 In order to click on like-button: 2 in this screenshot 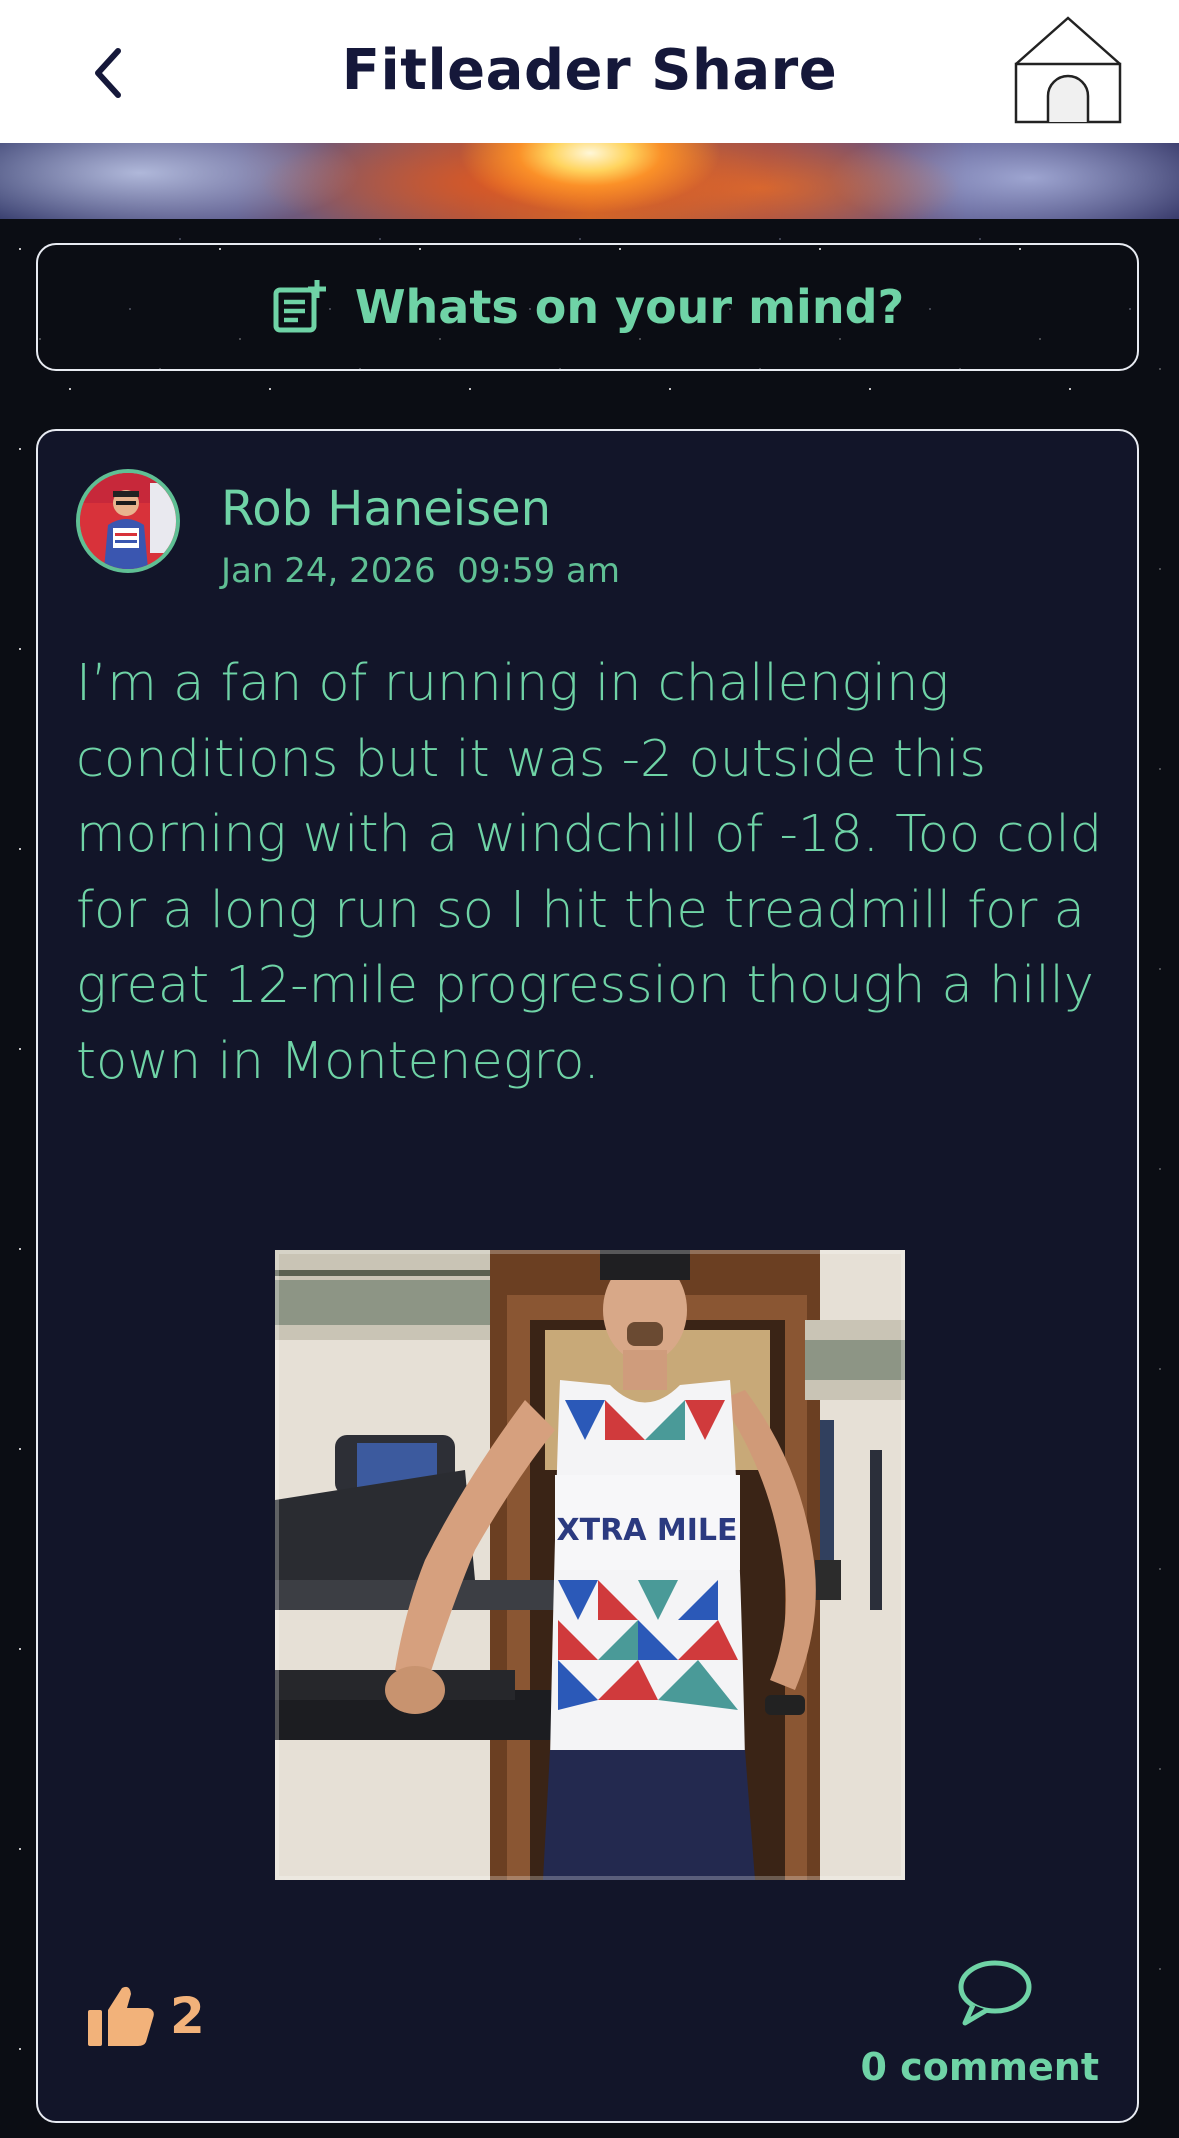, I will do `click(145, 2016)`.